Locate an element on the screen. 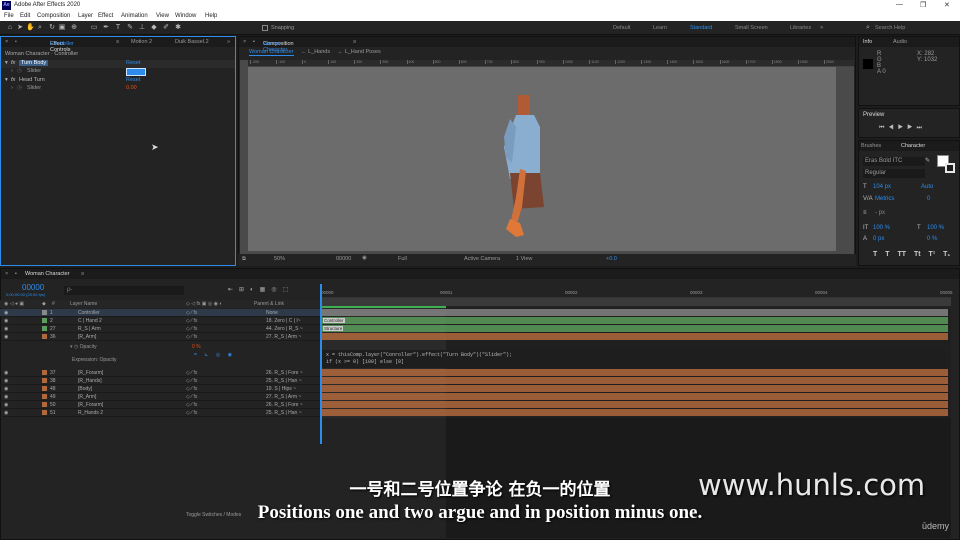 This screenshot has height=540, width=960. vertical-scale-value: 100 % is located at coordinates (881, 228).